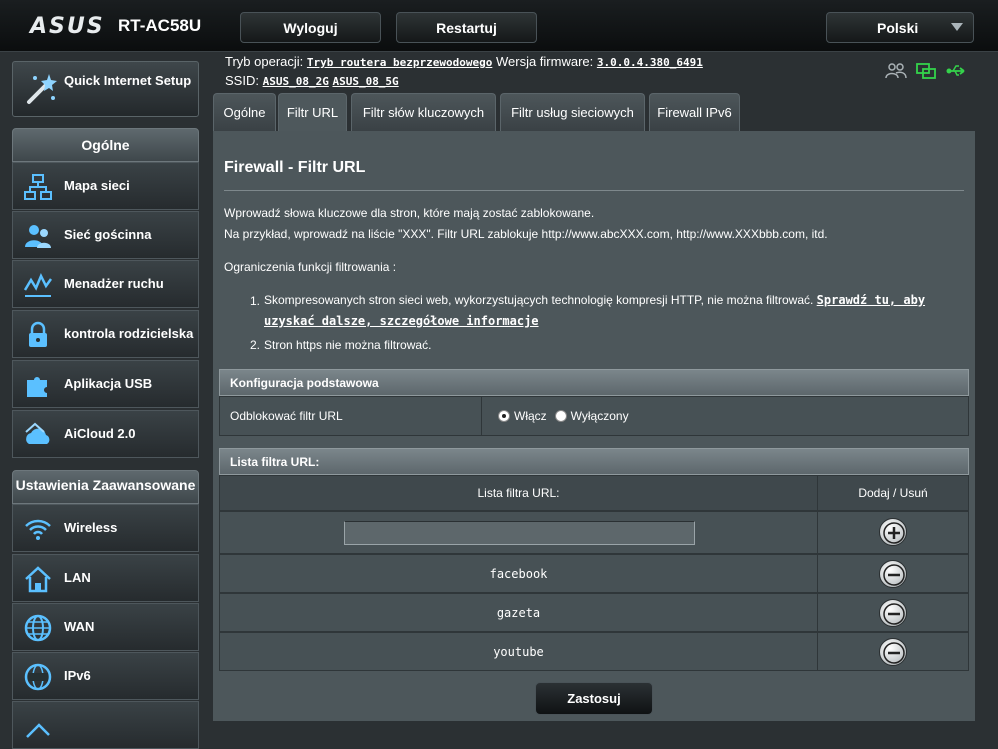  Describe the element at coordinates (105, 334) in the screenshot. I see `sidebar-item-parental-control: kontrola rodzicielska` at that location.